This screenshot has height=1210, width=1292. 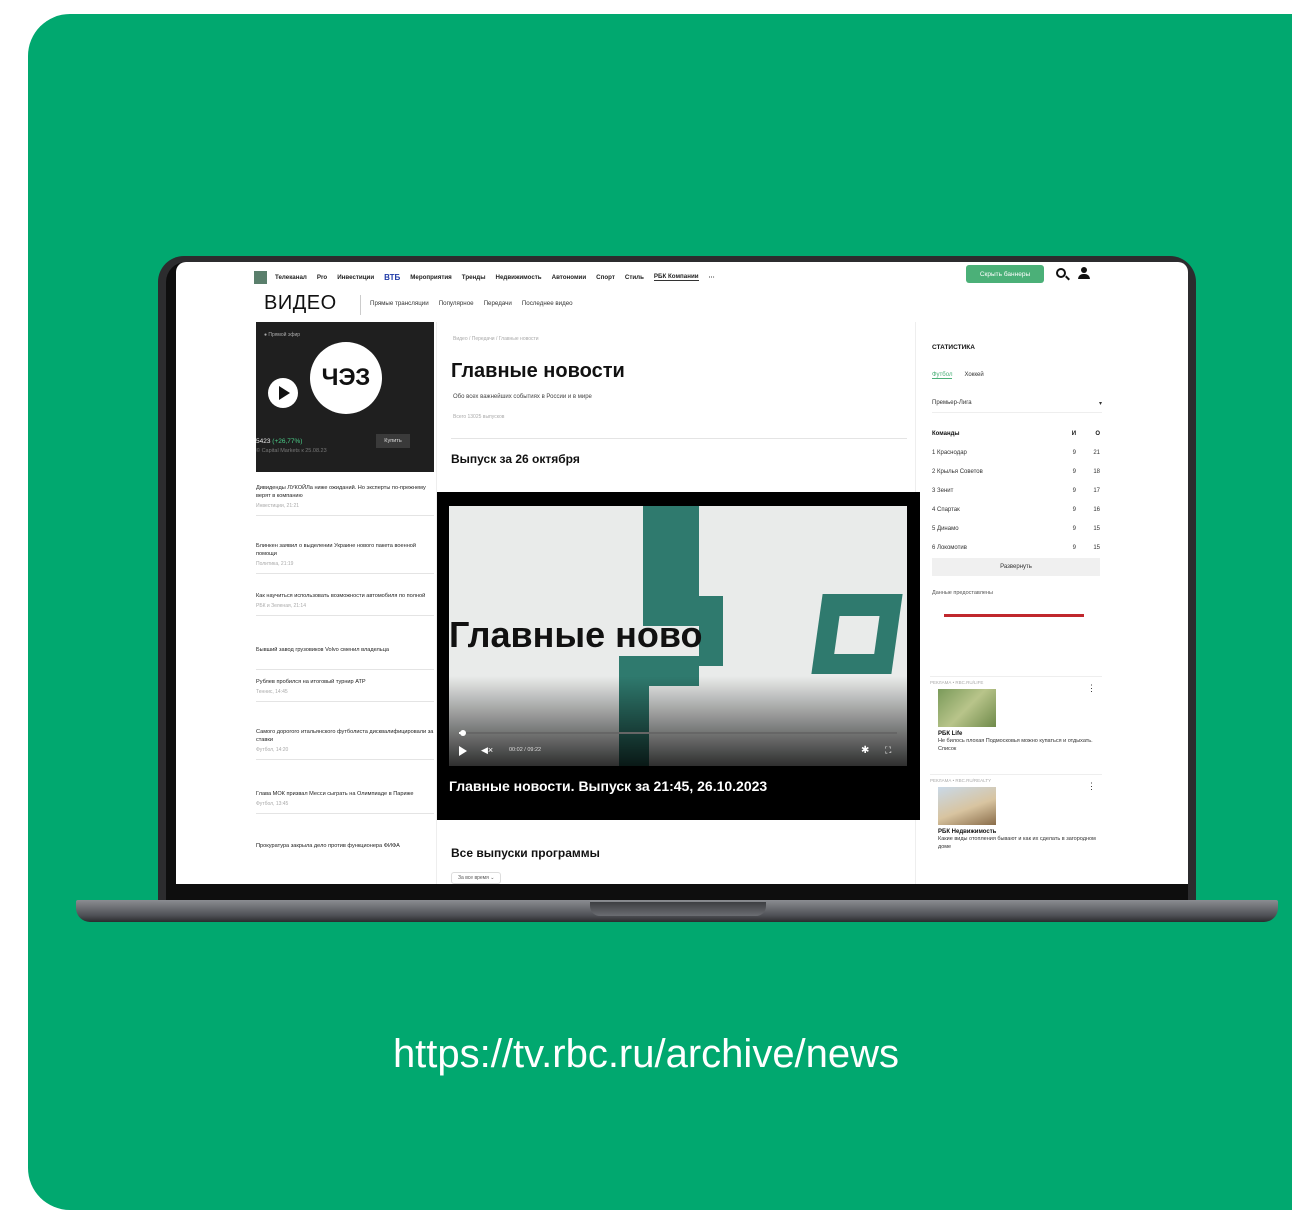 What do you see at coordinates (322, 277) in the screenshot?
I see `nav-item-pro: Pro` at bounding box center [322, 277].